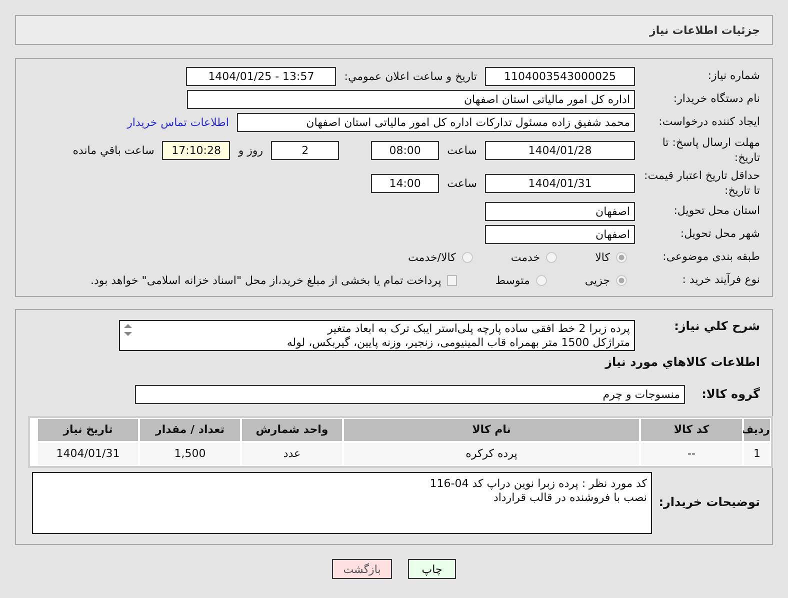  I want to click on buyer-notes-textarea: کد مورد نظر : پرده زبرا نوین دراپ کد 04-116 نصب با فروشنده در قالب قرارداد, so click(342, 503).